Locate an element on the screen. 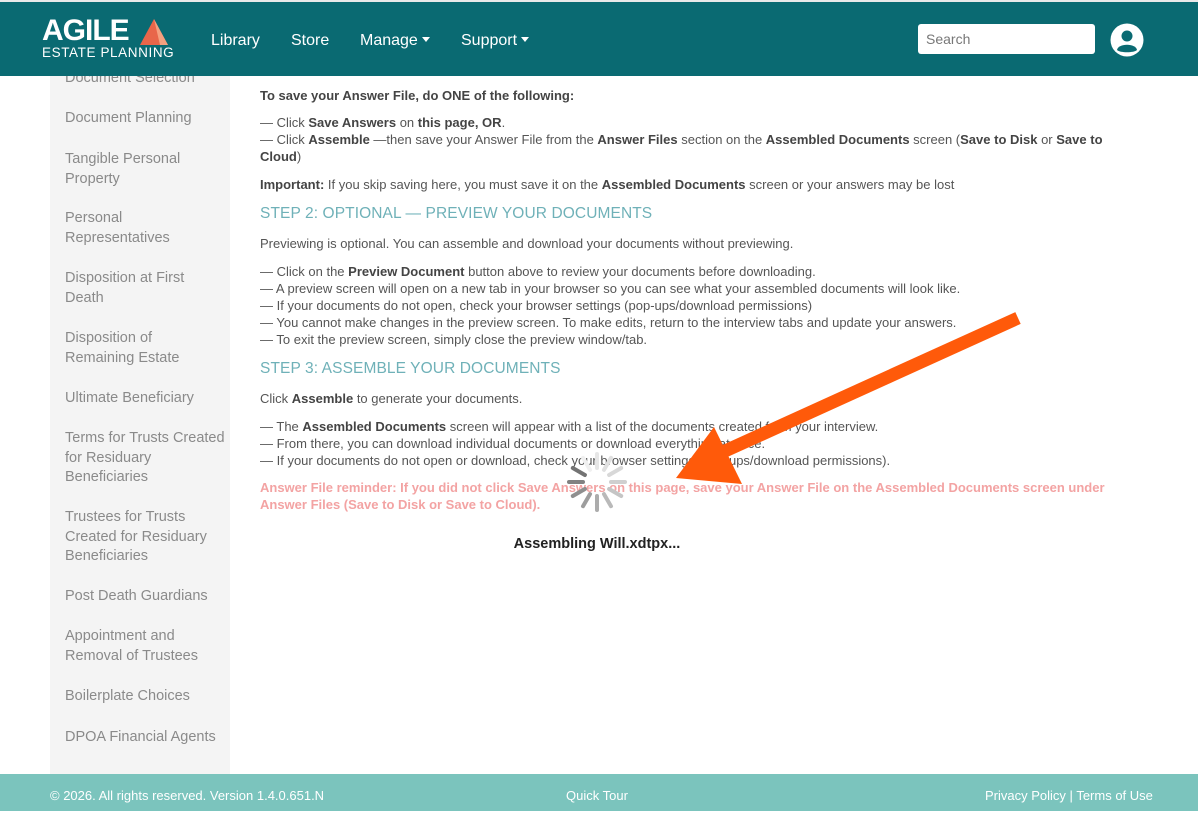 The height and width of the screenshot is (814, 1198). sidebar-item-disposition-remaining-estate: Disposition of Remaining Estate is located at coordinates (145, 348).